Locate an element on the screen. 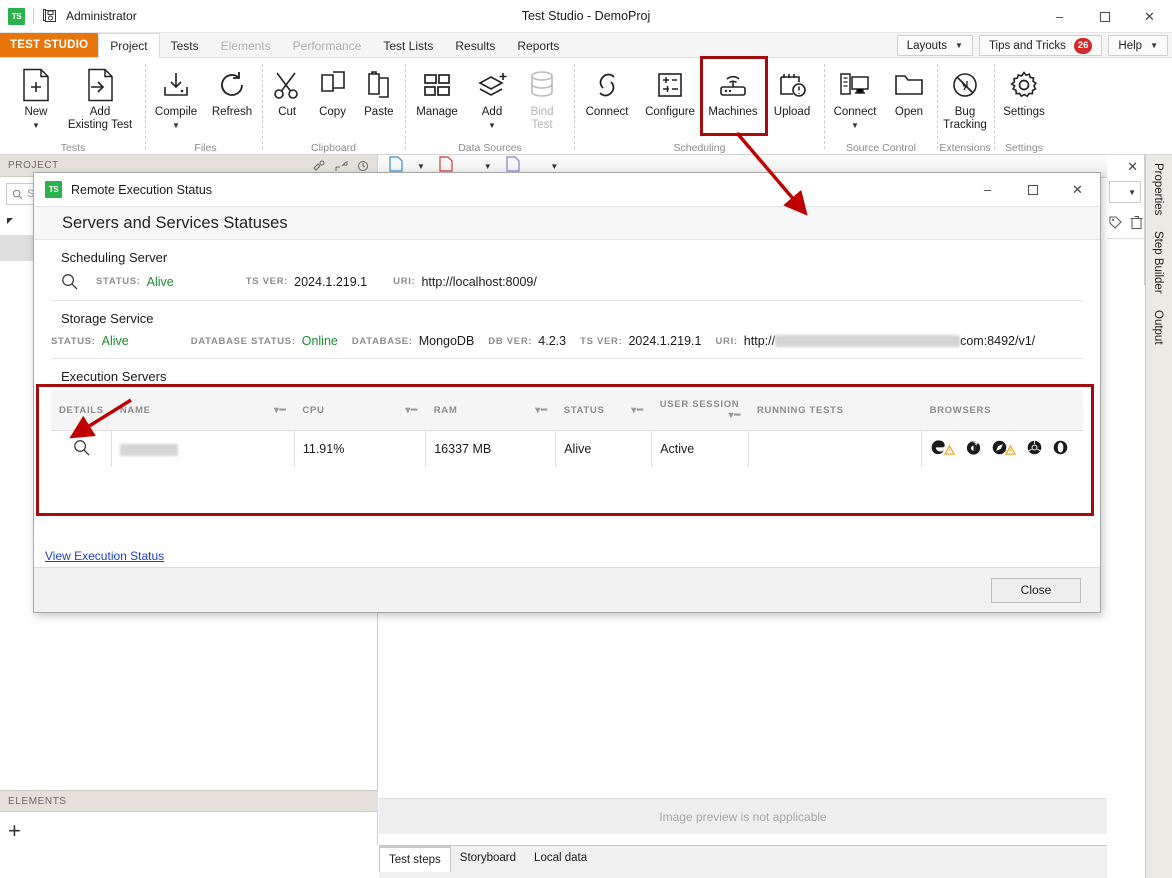 The height and width of the screenshot is (878, 1172). chrome-icon is located at coordinates (1034, 447).